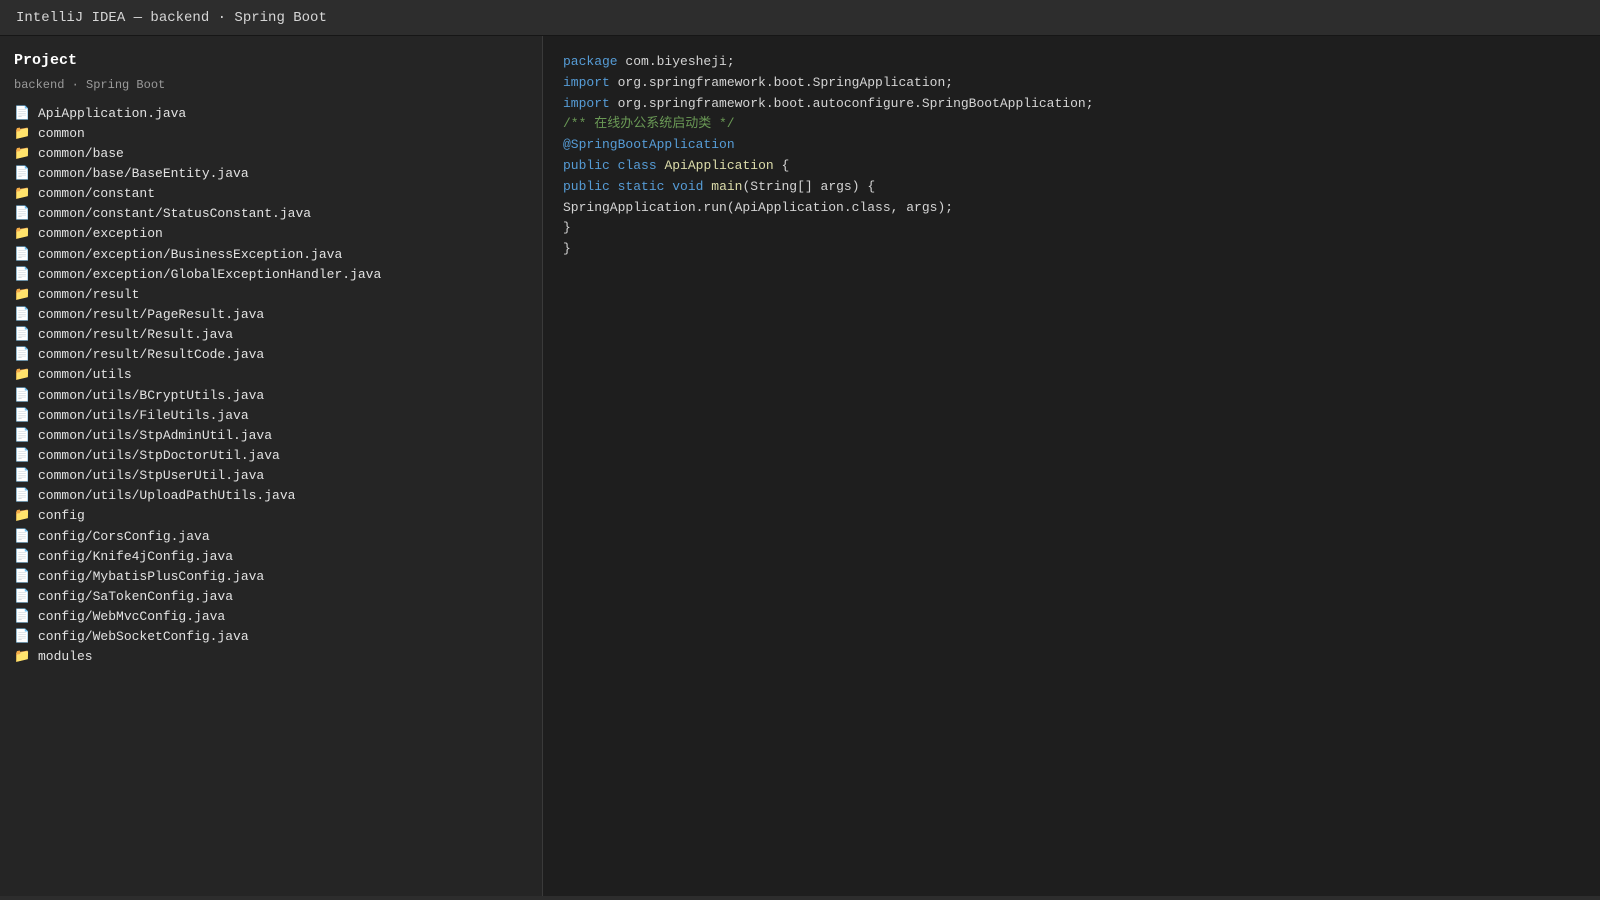 This screenshot has height=900, width=1600. What do you see at coordinates (271, 617) in the screenshot?
I see `tree-file: 📄 config/WebMvcConfig.java` at bounding box center [271, 617].